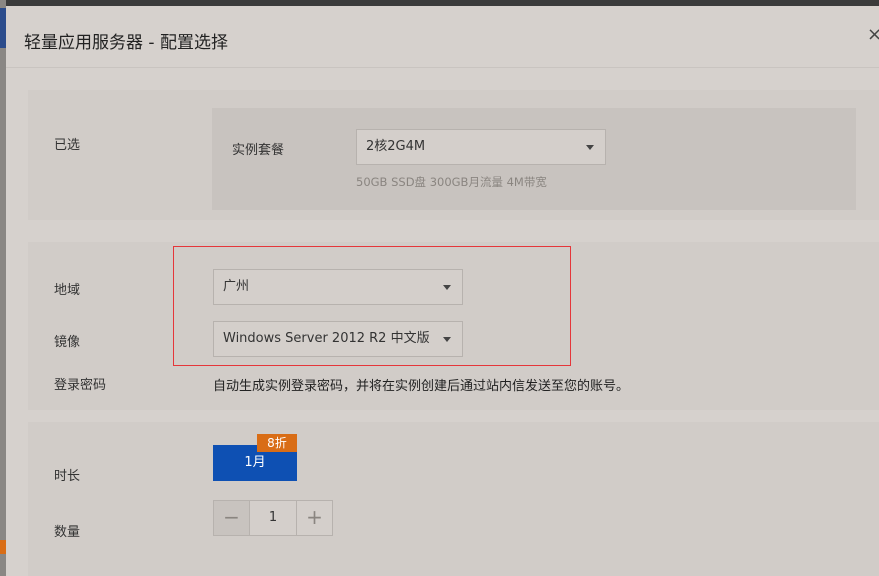 The height and width of the screenshot is (576, 879). What do you see at coordinates (236, 286) in the screenshot?
I see `region-select-value: 广州` at bounding box center [236, 286].